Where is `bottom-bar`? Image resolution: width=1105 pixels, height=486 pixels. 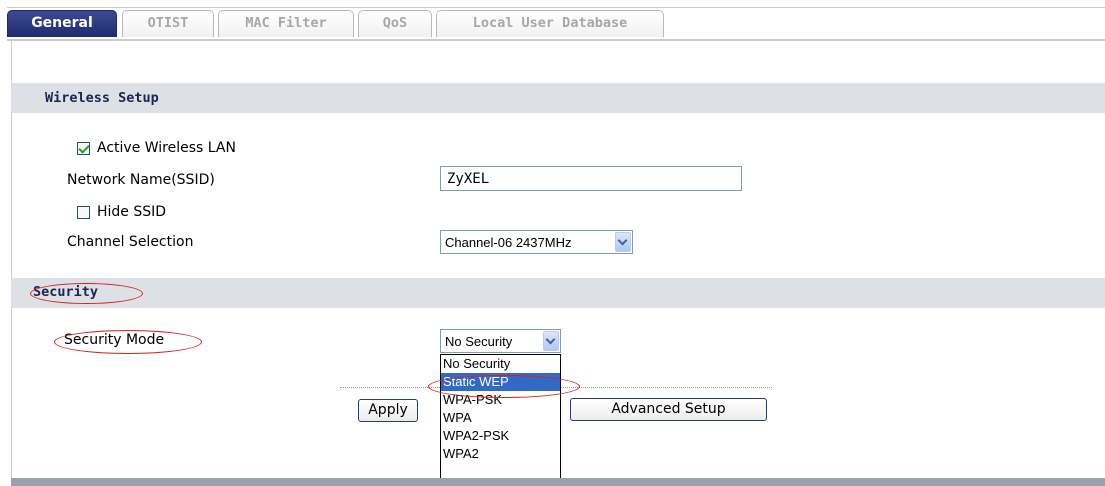 bottom-bar is located at coordinates (558, 482).